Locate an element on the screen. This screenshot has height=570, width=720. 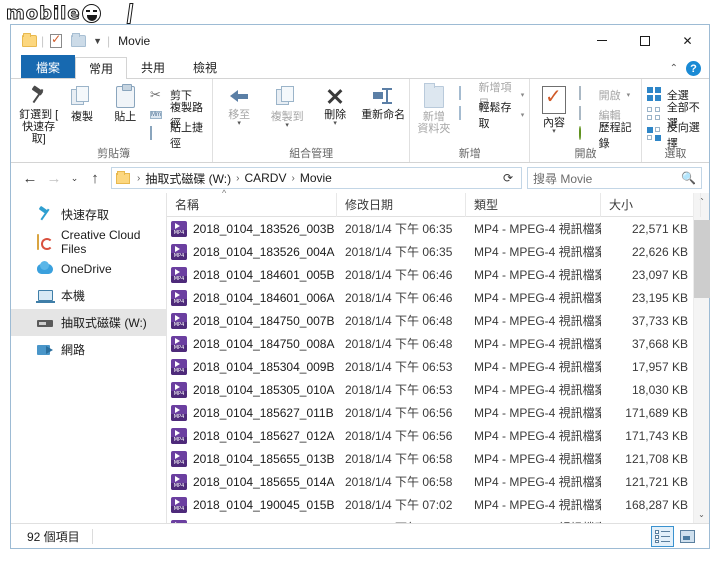
close-button: ✕ is located at coordinates (687, 40).